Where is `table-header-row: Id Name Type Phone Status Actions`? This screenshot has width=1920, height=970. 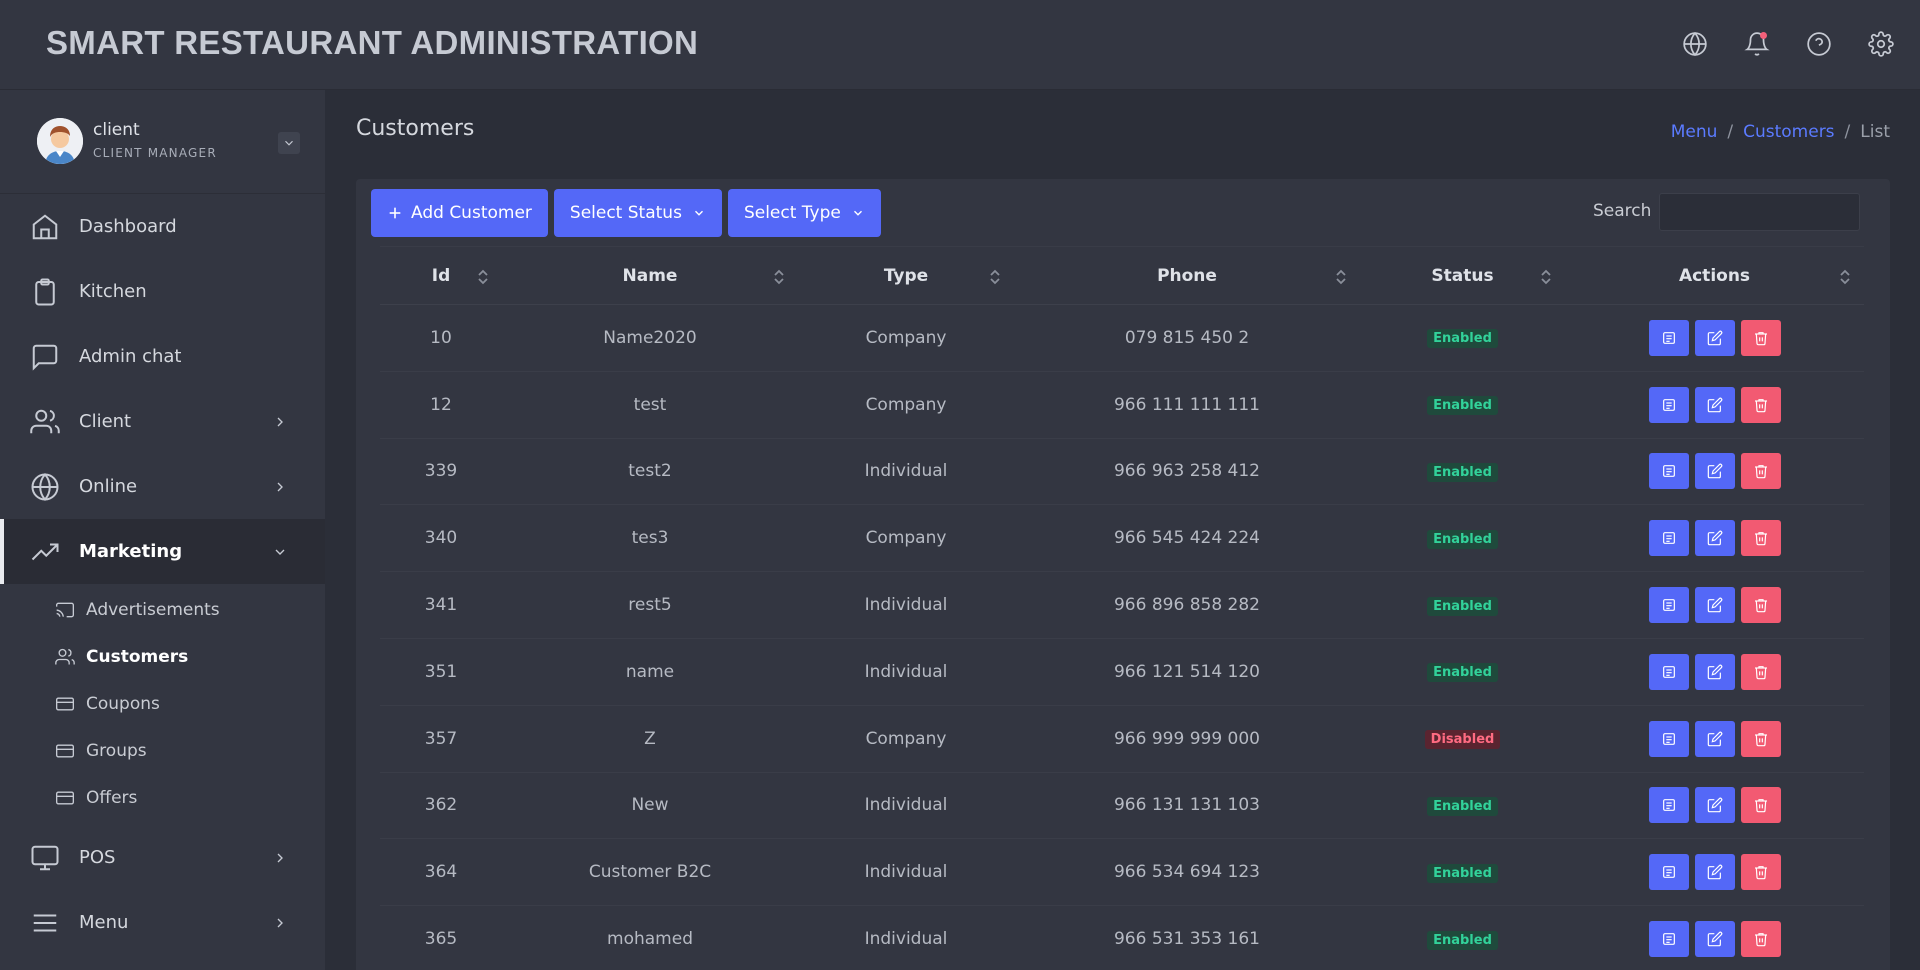 table-header-row: Id Name Type Phone Status Actions is located at coordinates (1122, 275).